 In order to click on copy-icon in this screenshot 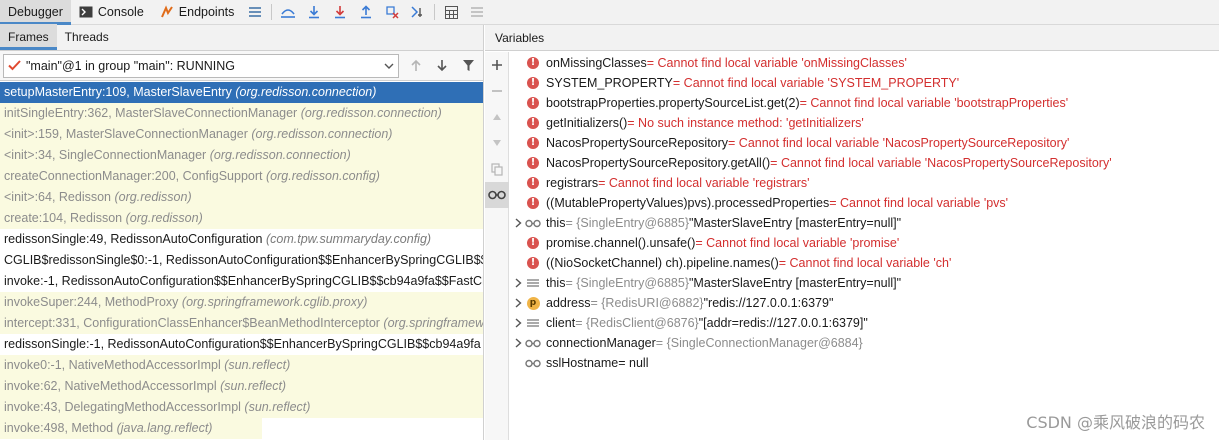, I will do `click(497, 169)`.